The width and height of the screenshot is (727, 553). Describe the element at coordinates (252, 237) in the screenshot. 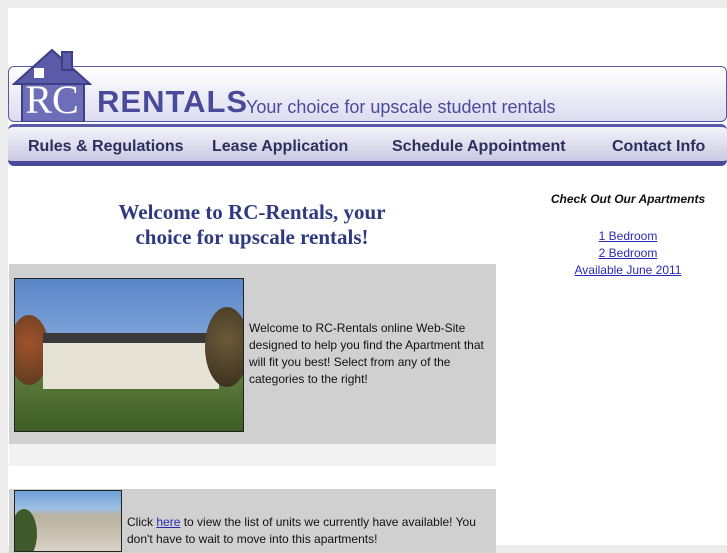

I see `welcome-line-2: choice for upscale rentals!` at that location.